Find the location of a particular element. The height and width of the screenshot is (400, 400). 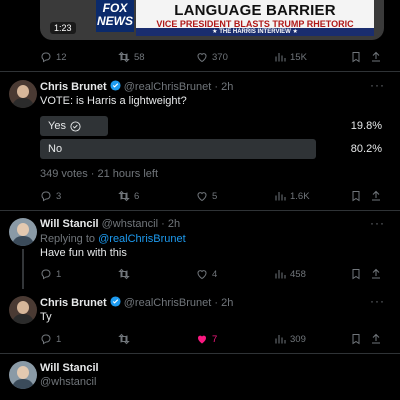

retweet-button: 58 is located at coordinates (131, 57).